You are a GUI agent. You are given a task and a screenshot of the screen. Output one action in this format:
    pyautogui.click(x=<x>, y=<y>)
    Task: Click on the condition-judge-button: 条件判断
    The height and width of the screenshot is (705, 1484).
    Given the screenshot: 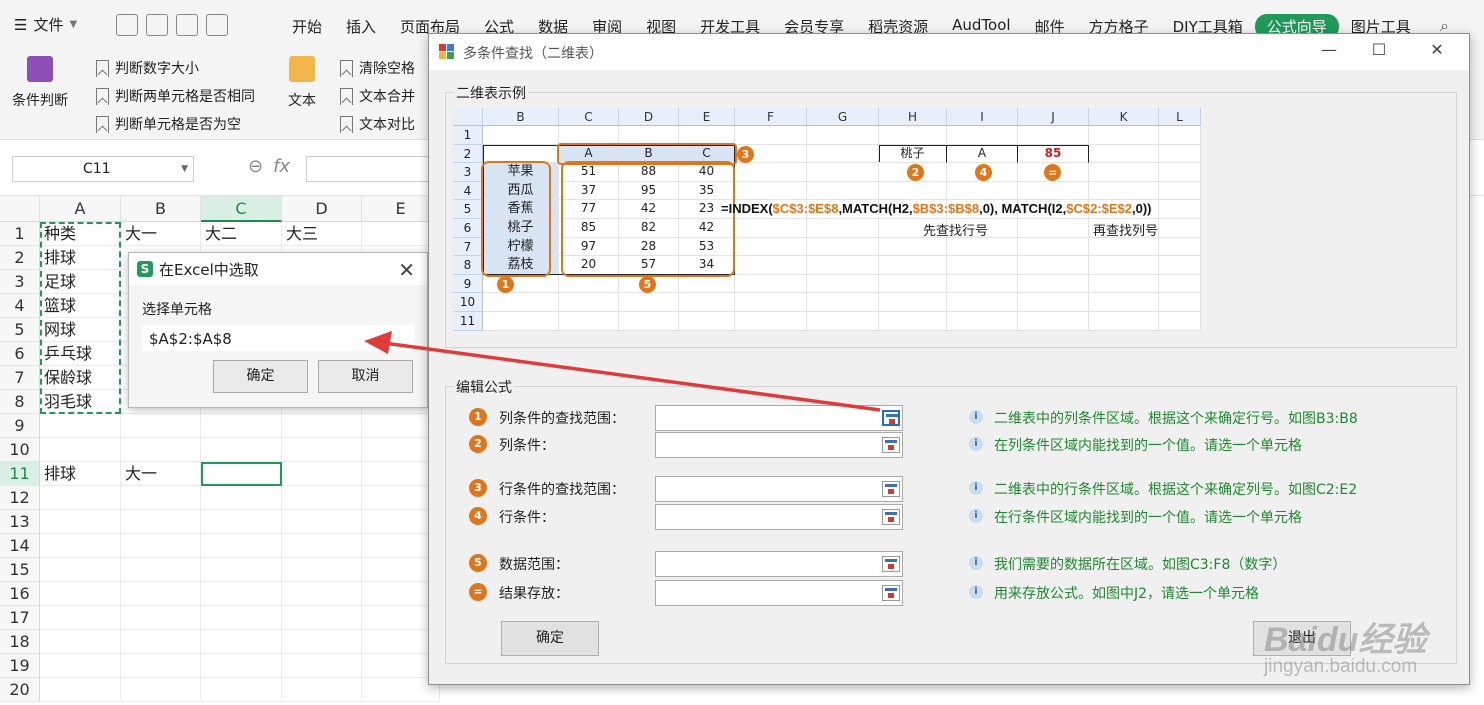 What is the action you would take?
    pyautogui.click(x=40, y=83)
    